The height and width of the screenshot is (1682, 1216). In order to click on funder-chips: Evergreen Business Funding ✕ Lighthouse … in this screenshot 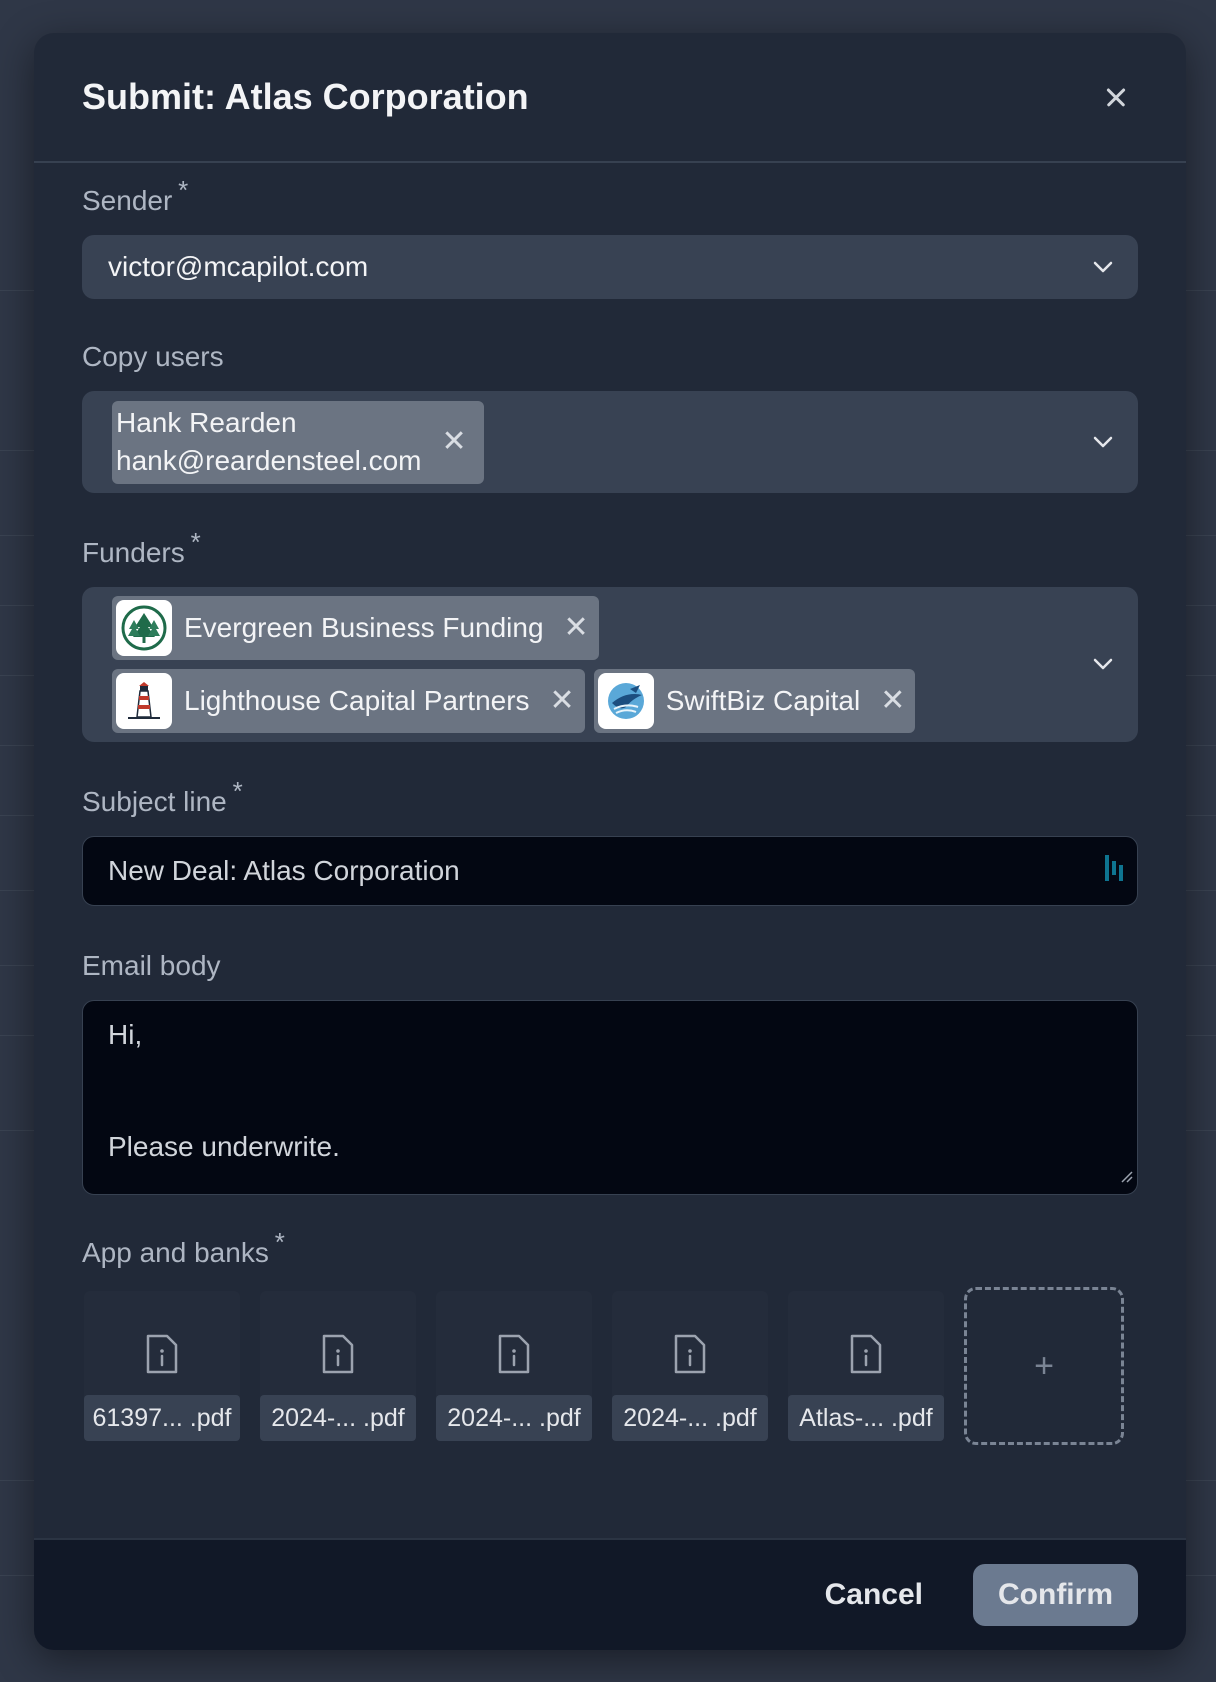, I will do `click(514, 660)`.